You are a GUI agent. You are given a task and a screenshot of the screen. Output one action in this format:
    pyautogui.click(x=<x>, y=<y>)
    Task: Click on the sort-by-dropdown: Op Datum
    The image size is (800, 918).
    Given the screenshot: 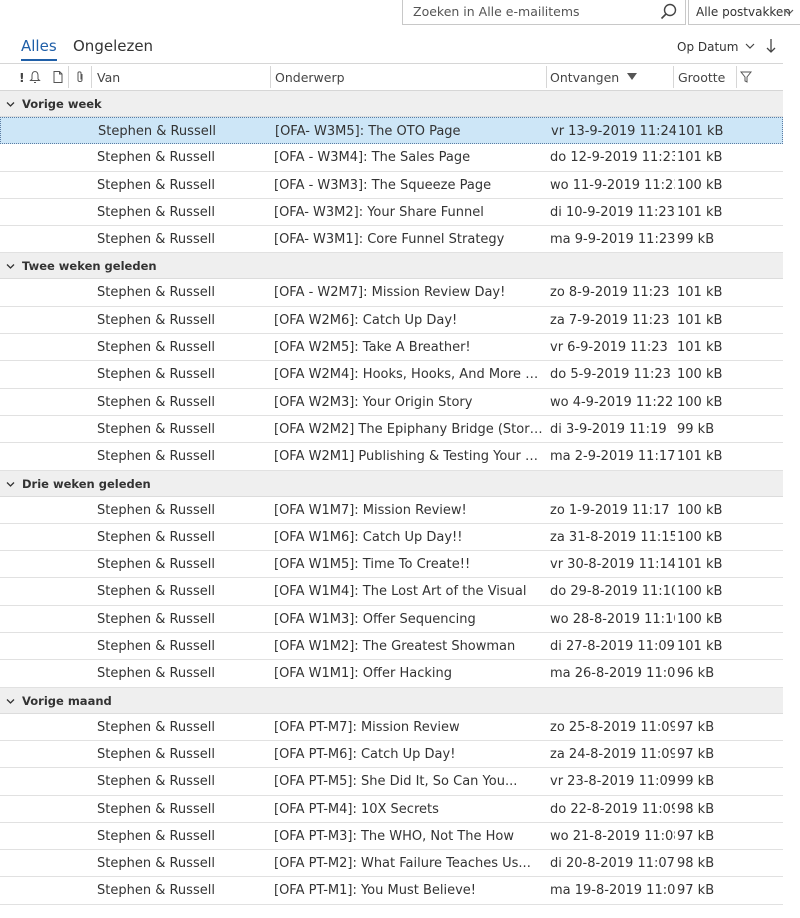 What is the action you would take?
    pyautogui.click(x=716, y=47)
    